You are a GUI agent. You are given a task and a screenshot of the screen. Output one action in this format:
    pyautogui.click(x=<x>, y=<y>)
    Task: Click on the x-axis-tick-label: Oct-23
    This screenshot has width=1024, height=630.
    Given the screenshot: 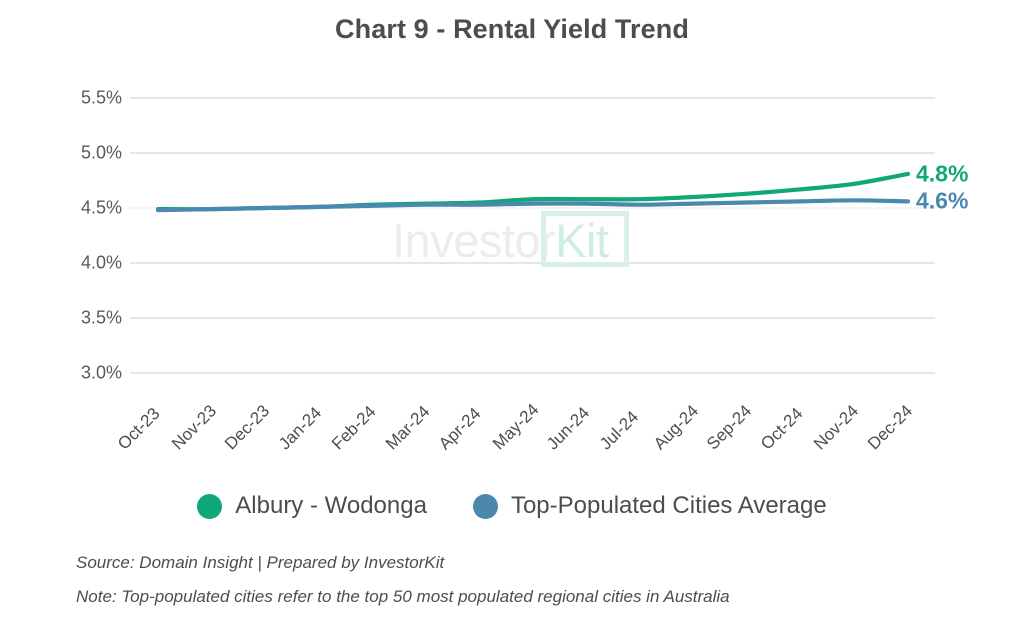 What is the action you would take?
    pyautogui.click(x=139, y=428)
    